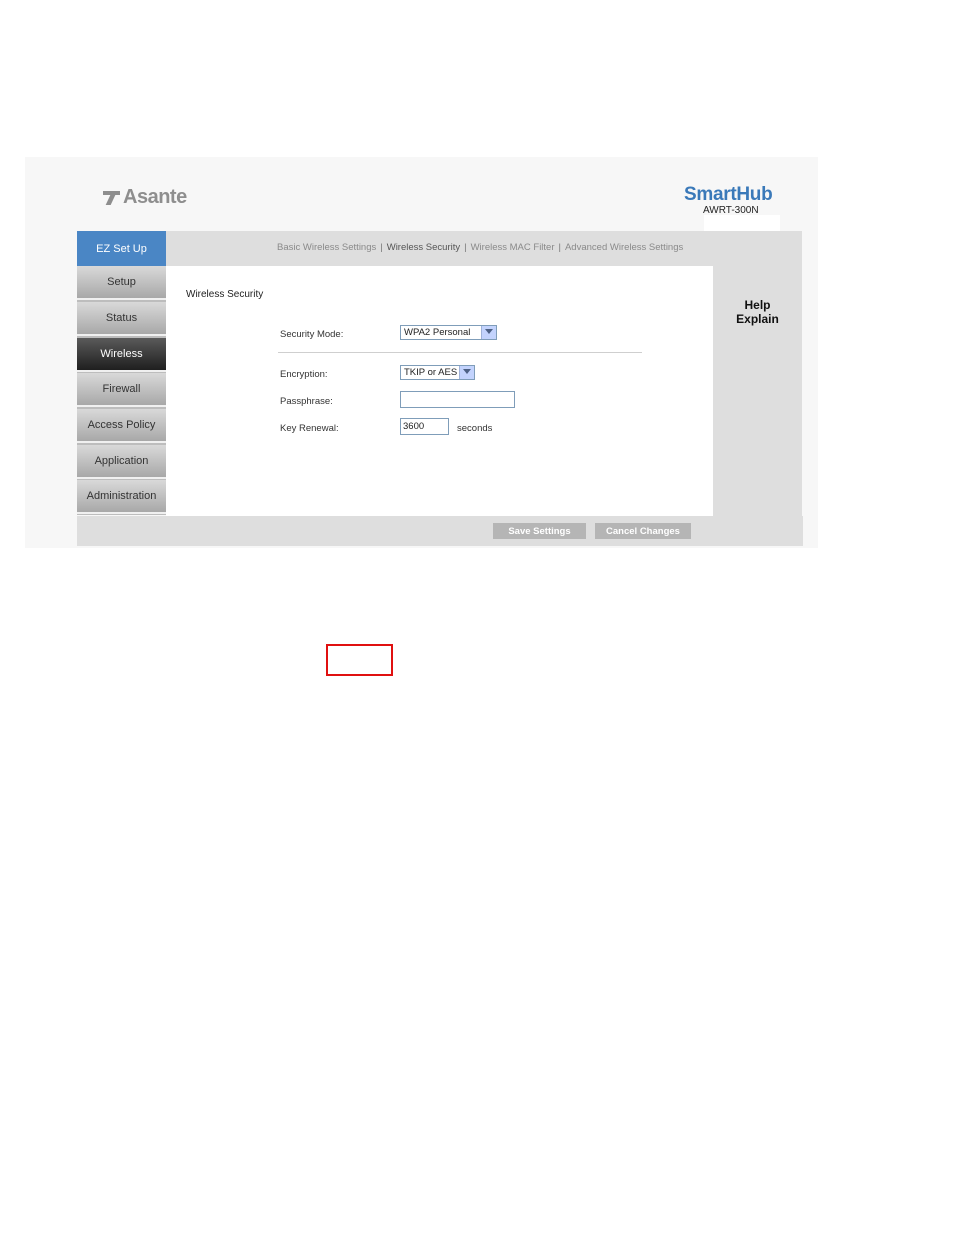 The image size is (954, 1235). Describe the element at coordinates (121, 248) in the screenshot. I see `nav-item-ez-setup: EZ Set Up` at that location.